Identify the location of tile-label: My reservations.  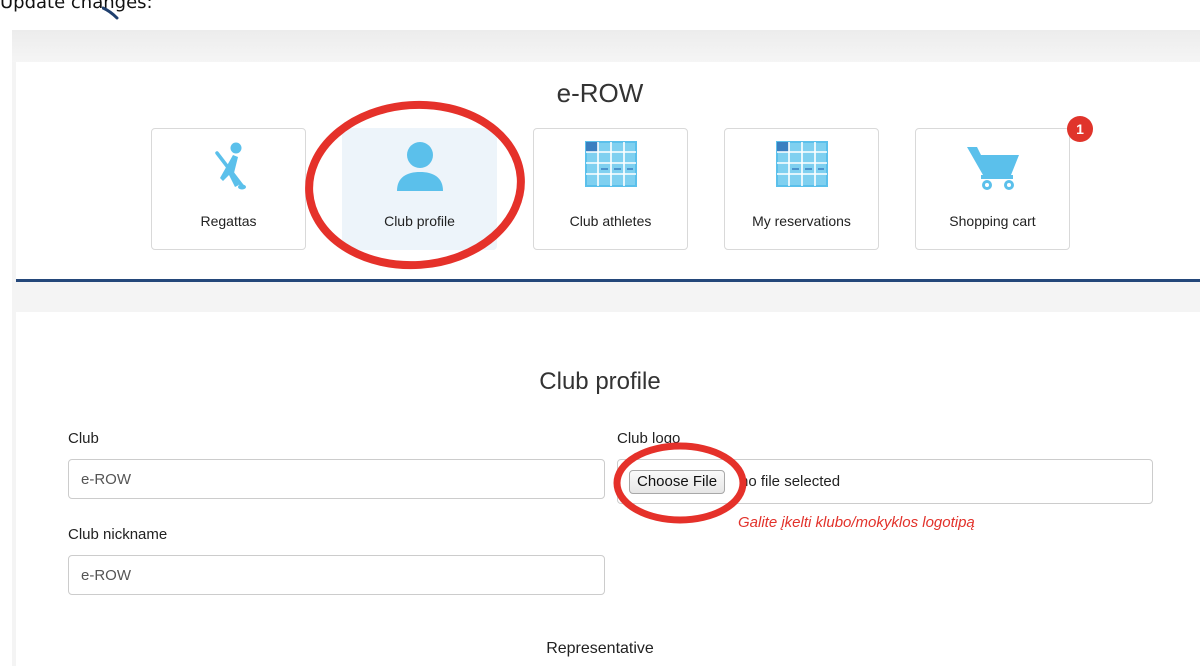
(801, 221).